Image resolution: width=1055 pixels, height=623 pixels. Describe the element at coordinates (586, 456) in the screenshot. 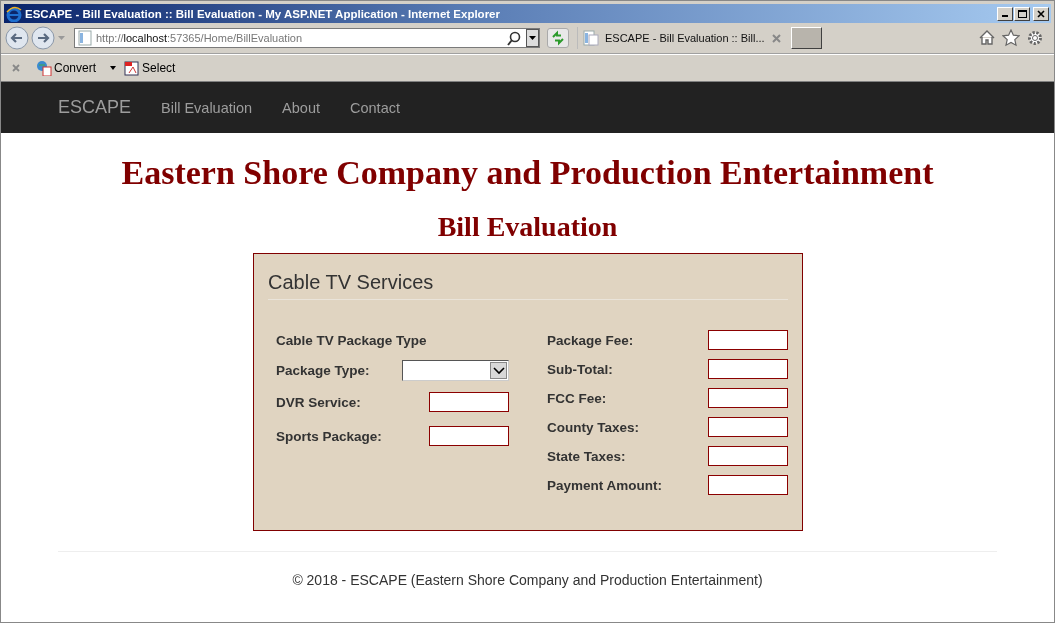

I see `field-label: State Taxes:` at that location.